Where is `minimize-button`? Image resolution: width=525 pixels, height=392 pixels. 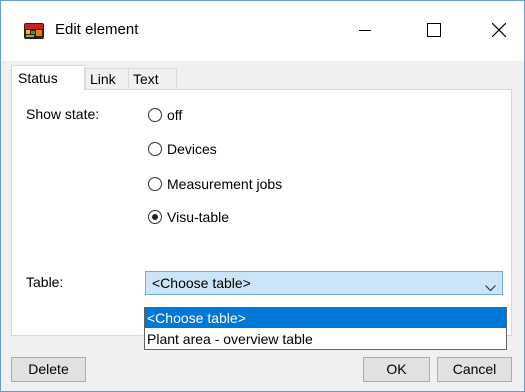
minimize-button is located at coordinates (365, 31).